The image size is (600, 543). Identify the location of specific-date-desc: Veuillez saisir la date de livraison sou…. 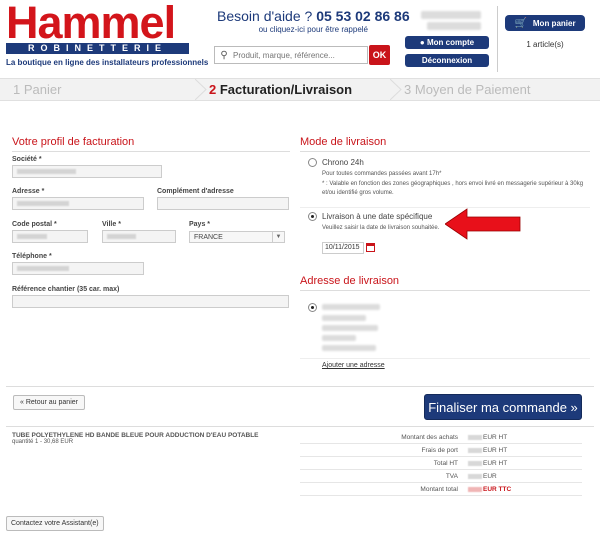
(381, 228).